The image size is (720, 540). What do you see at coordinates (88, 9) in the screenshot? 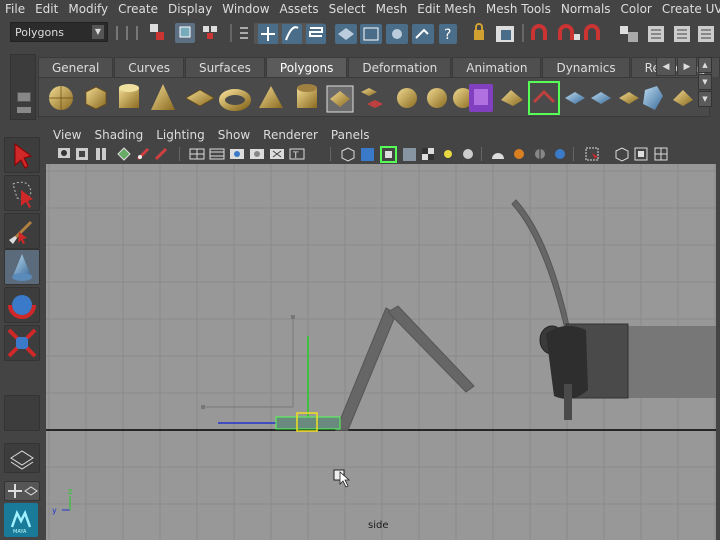
I see `menu-modify: Modify` at bounding box center [88, 9].